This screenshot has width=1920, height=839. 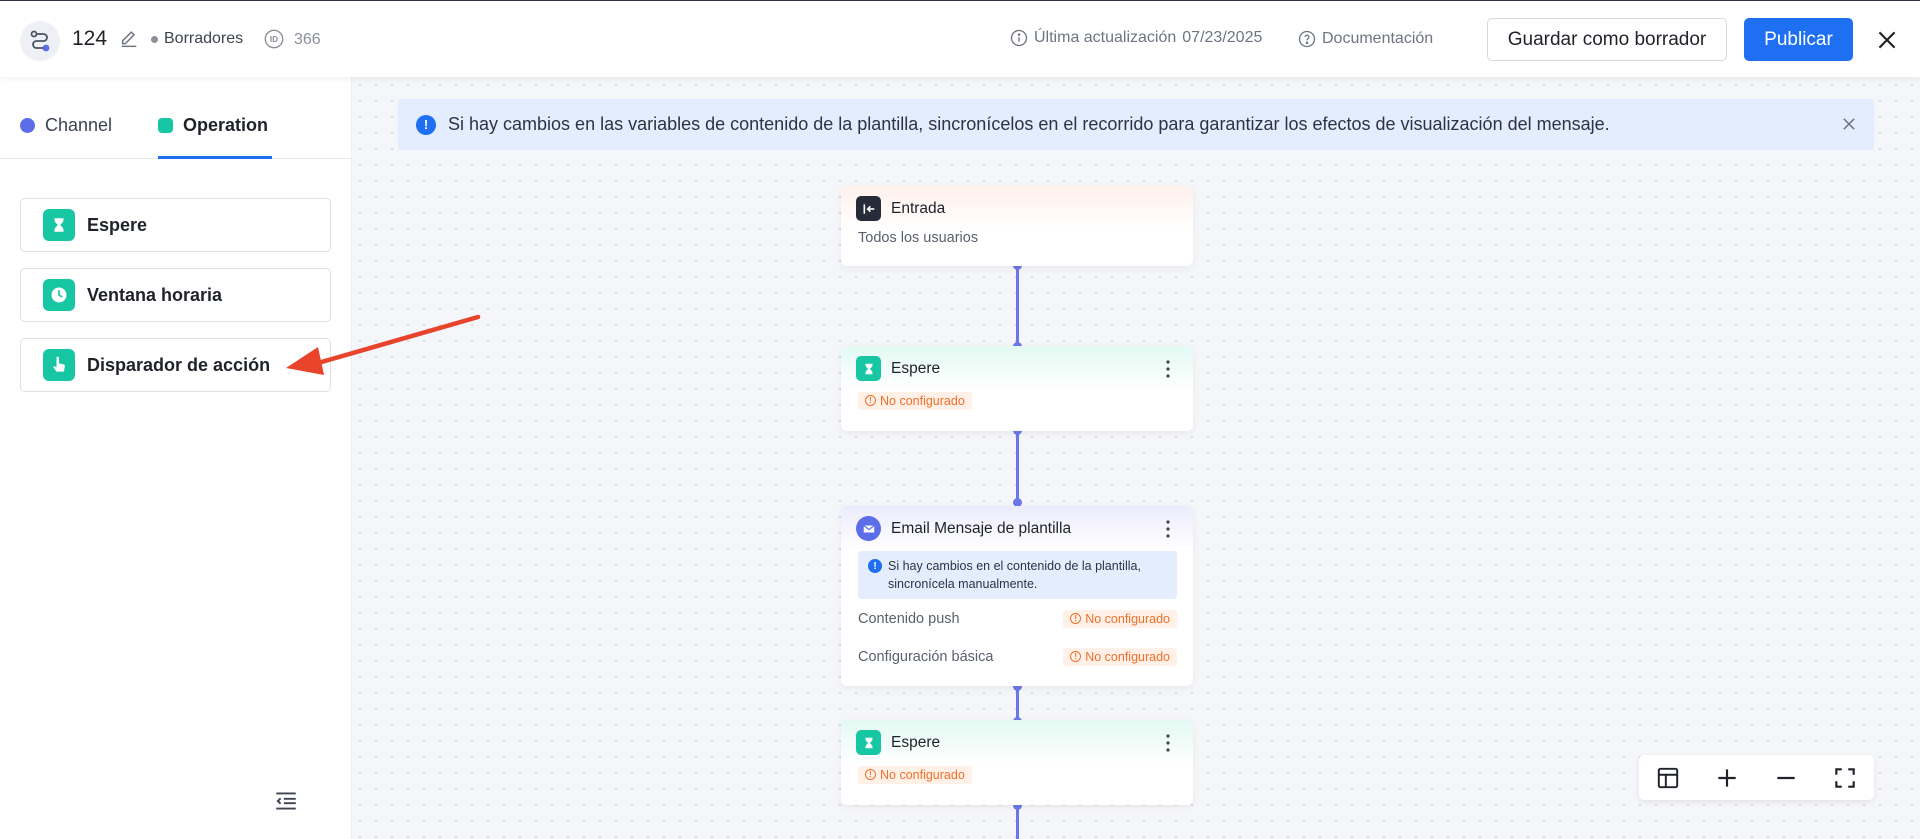 What do you see at coordinates (1017, 656) in the screenshot?
I see `email-row-basic-config: Configuración básica ! No configurado` at bounding box center [1017, 656].